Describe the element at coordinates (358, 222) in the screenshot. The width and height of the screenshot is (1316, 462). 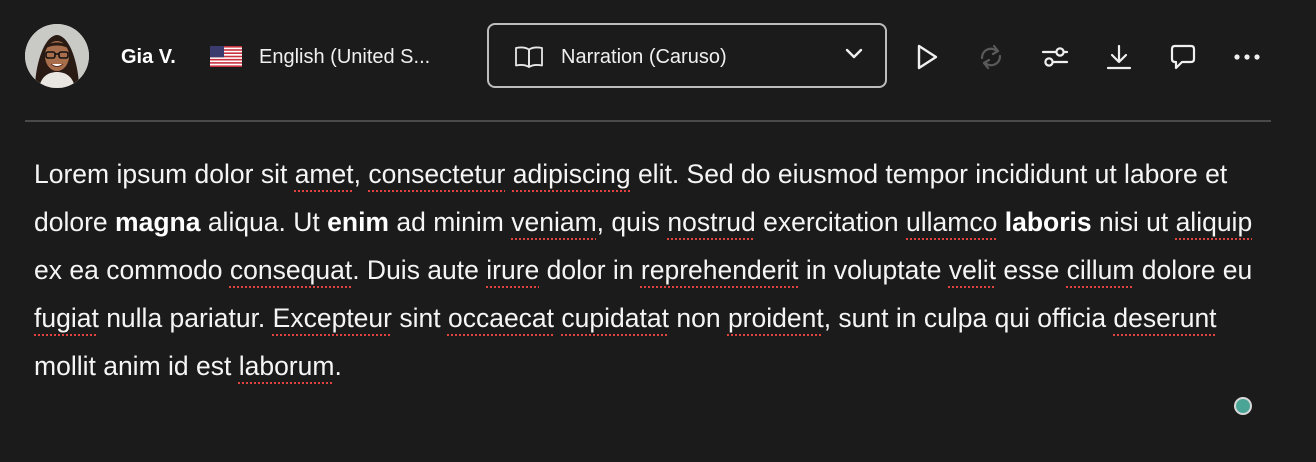
I see `bold-word: enim` at that location.